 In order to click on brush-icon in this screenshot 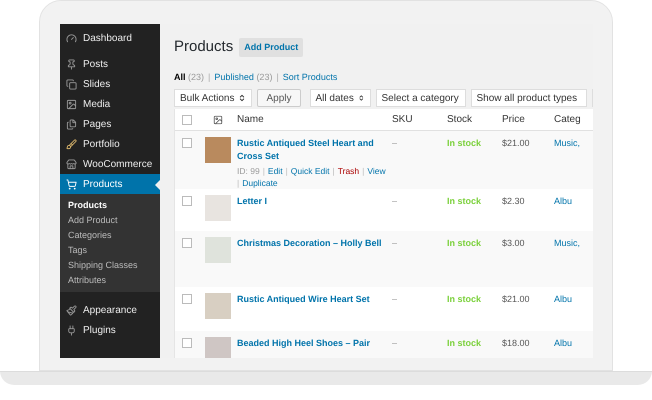, I will do `click(71, 144)`.